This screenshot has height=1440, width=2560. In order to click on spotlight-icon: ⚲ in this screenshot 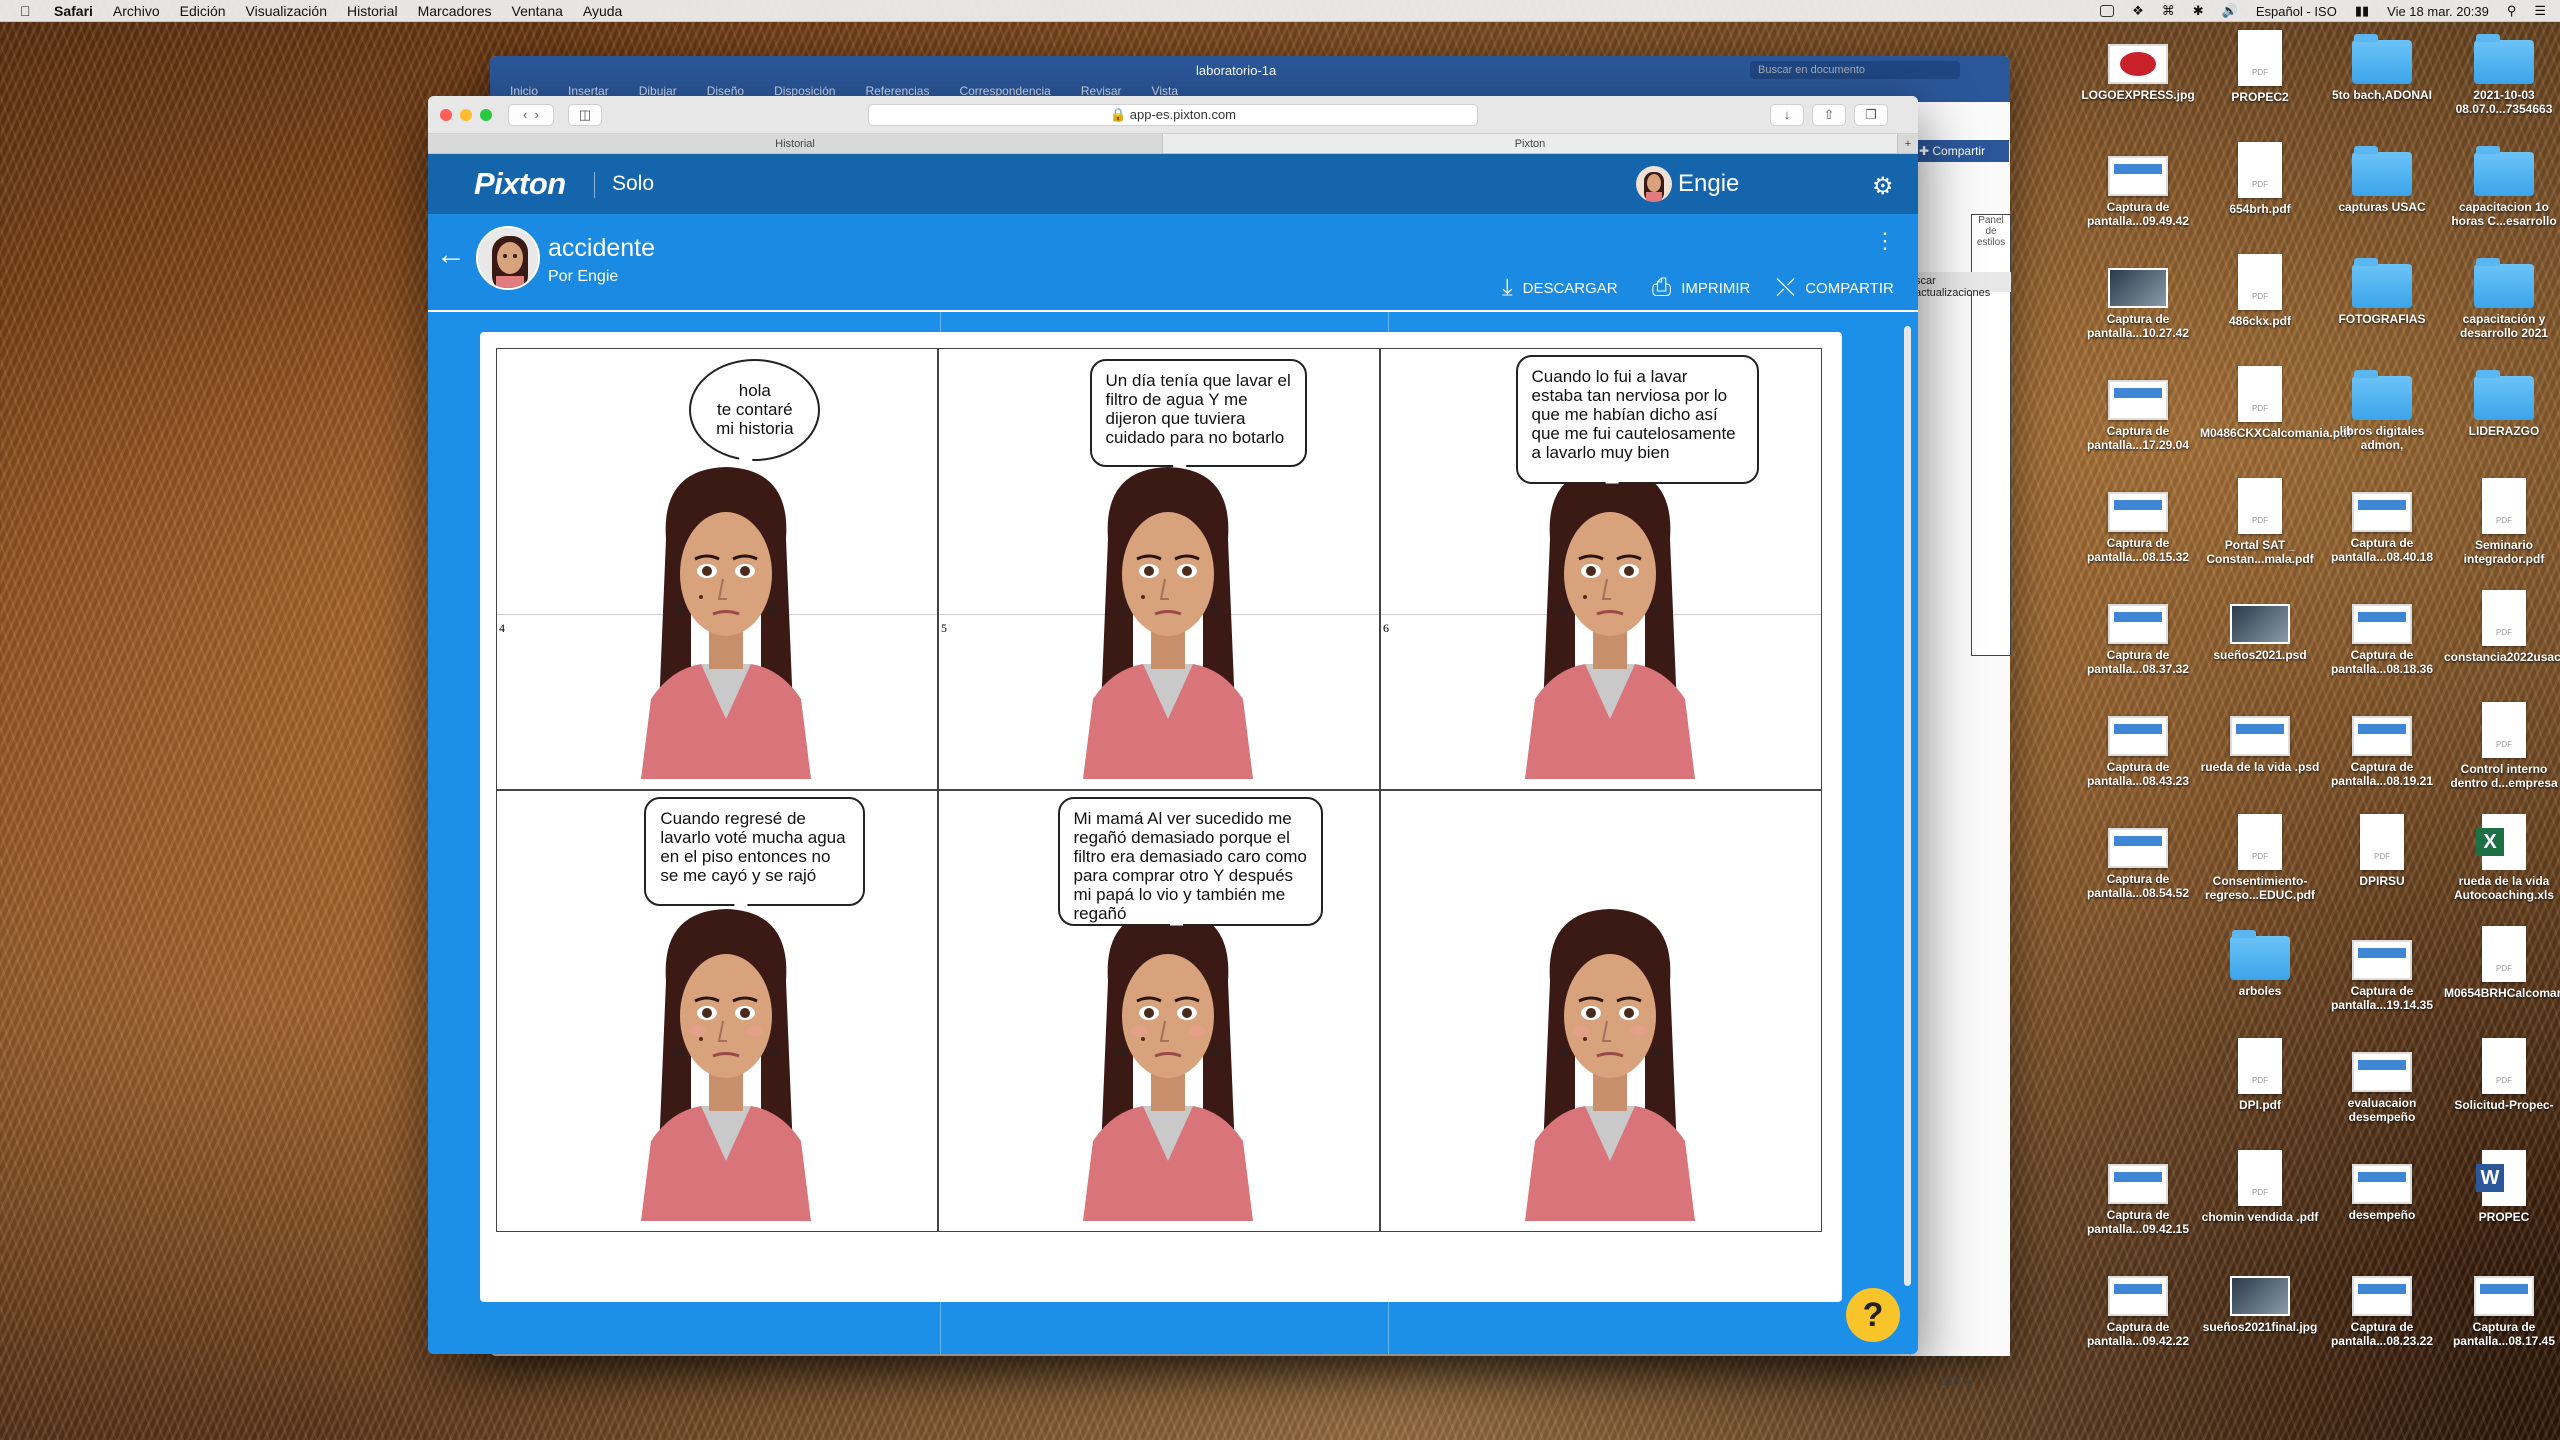, I will do `click(2512, 11)`.